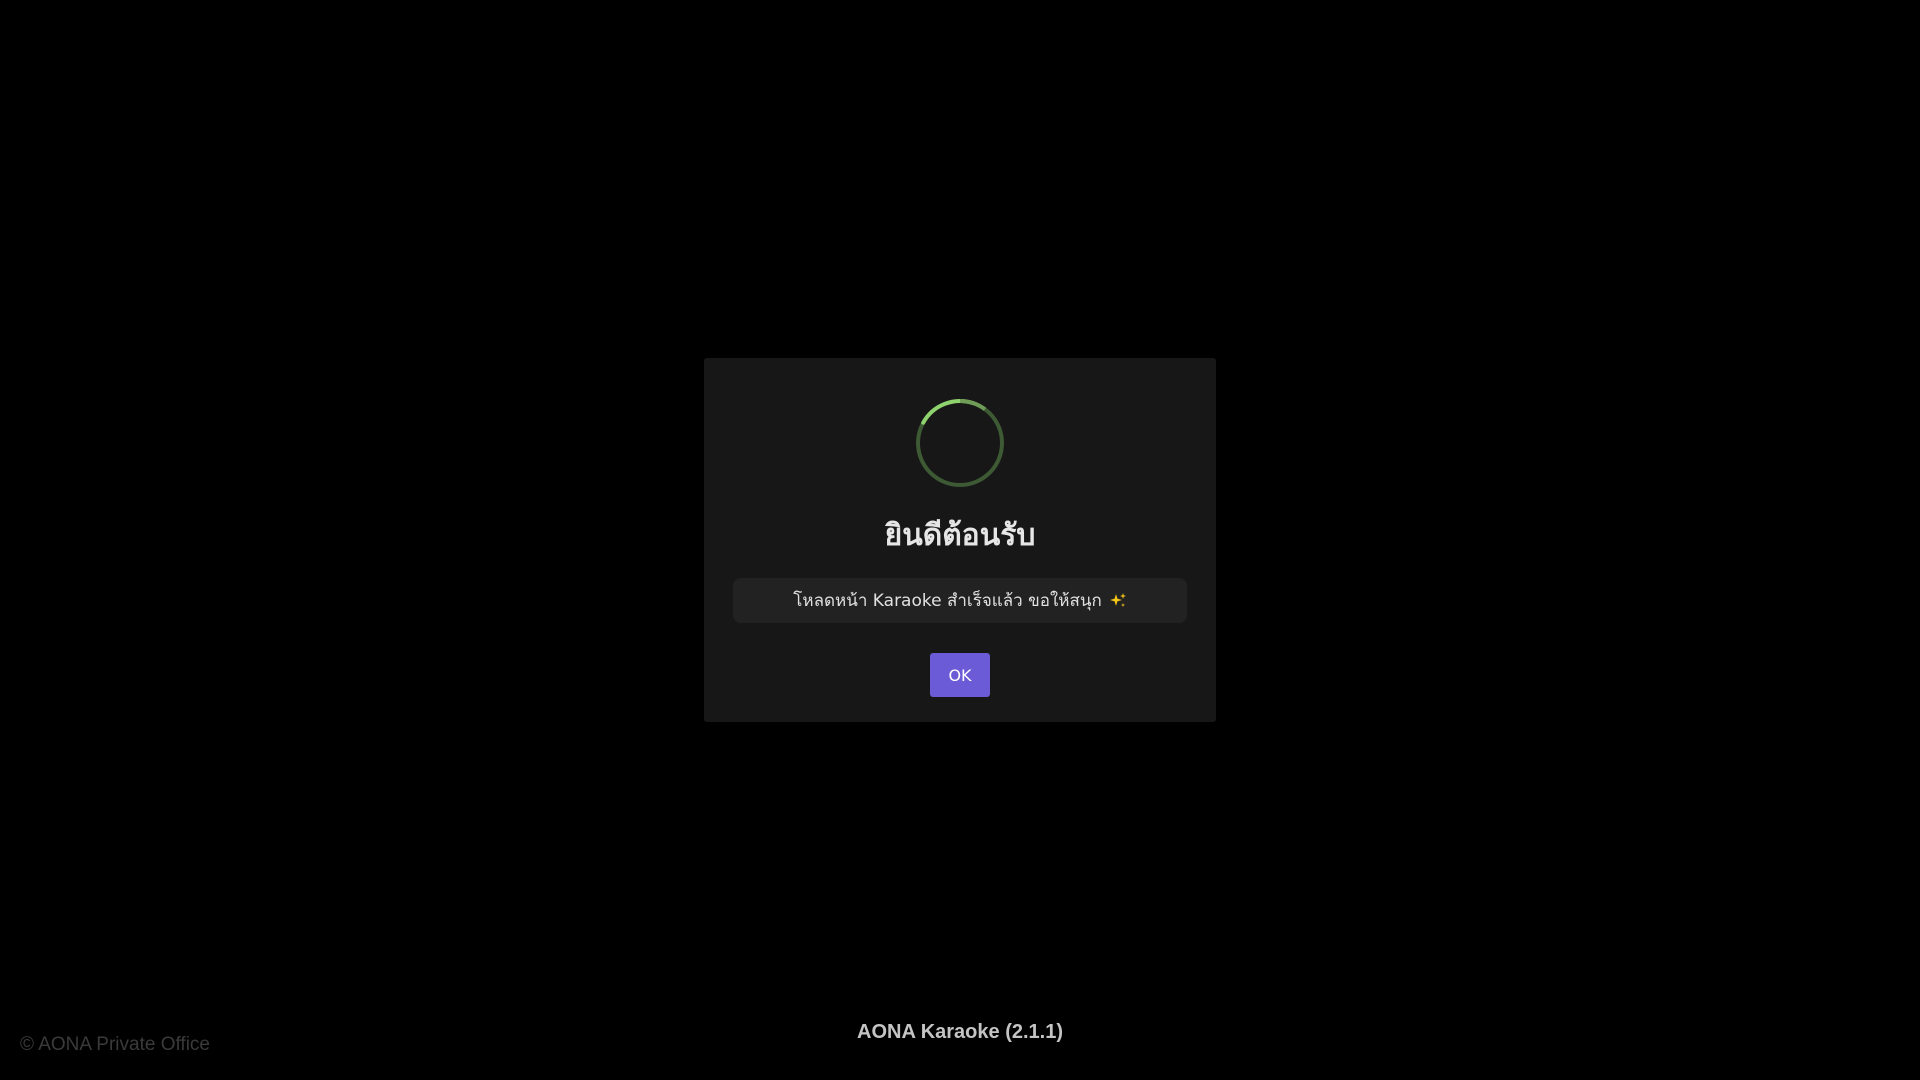 Image resolution: width=1920 pixels, height=1080 pixels. I want to click on loading-spinner-icon, so click(960, 443).